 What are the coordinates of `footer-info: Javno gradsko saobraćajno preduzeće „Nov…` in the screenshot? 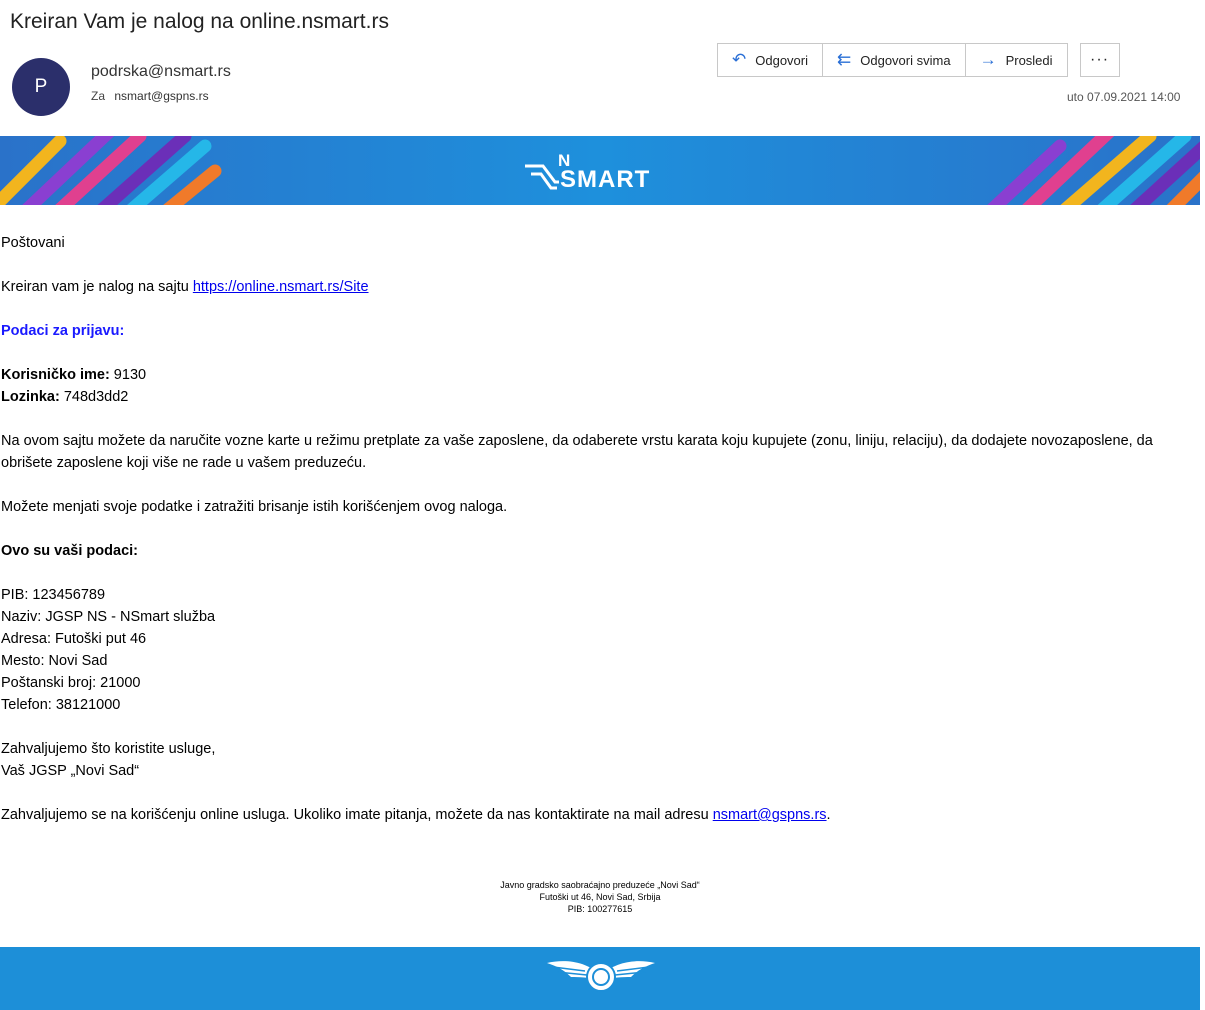 It's located at (600, 897).